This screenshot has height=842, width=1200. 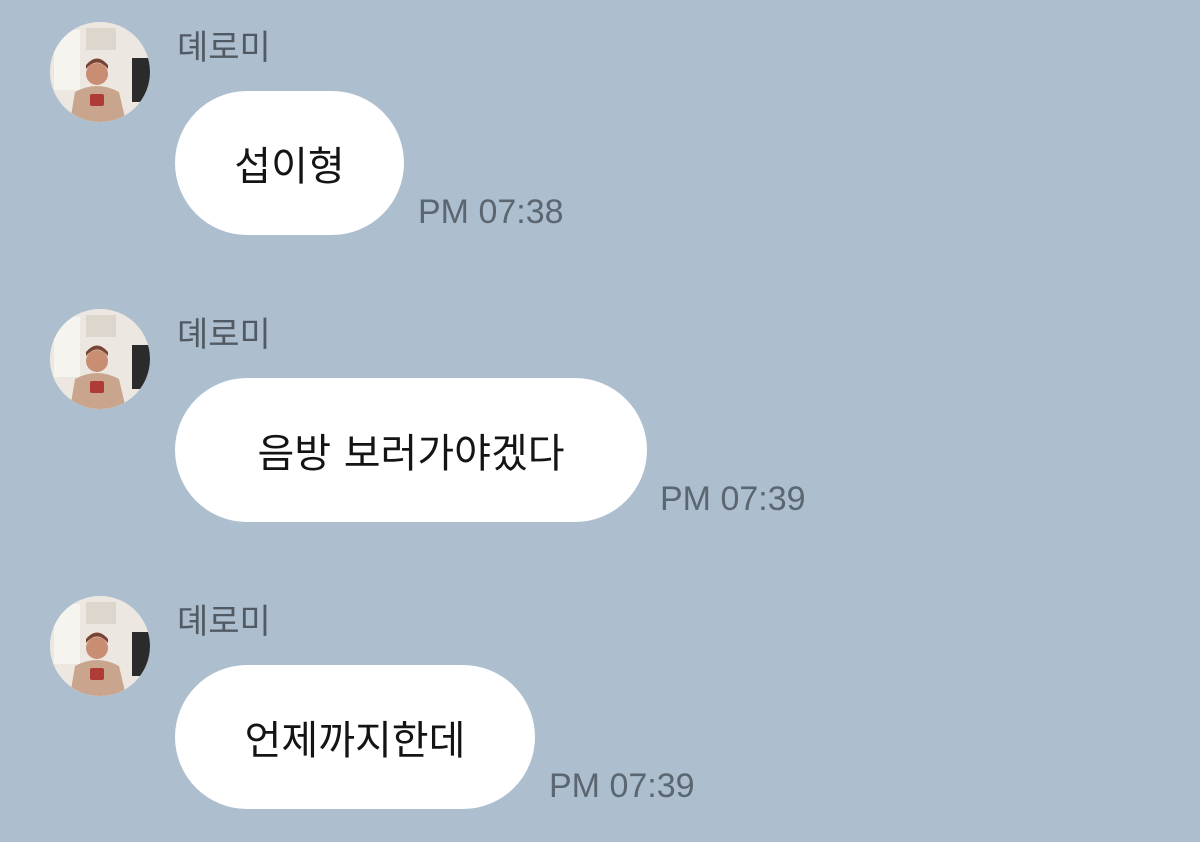 What do you see at coordinates (289, 163) in the screenshot?
I see `message-bubble: 섭이형` at bounding box center [289, 163].